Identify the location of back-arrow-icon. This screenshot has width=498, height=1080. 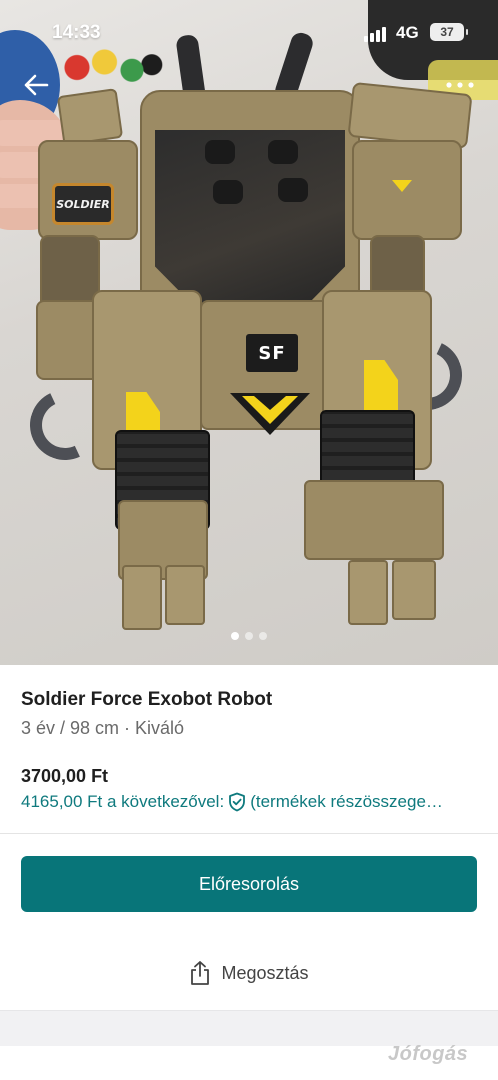
(36, 85).